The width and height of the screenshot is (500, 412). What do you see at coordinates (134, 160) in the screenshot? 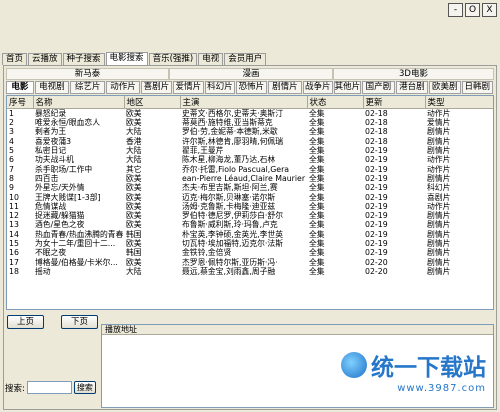
I see `table-cell: 大陆` at bounding box center [134, 160].